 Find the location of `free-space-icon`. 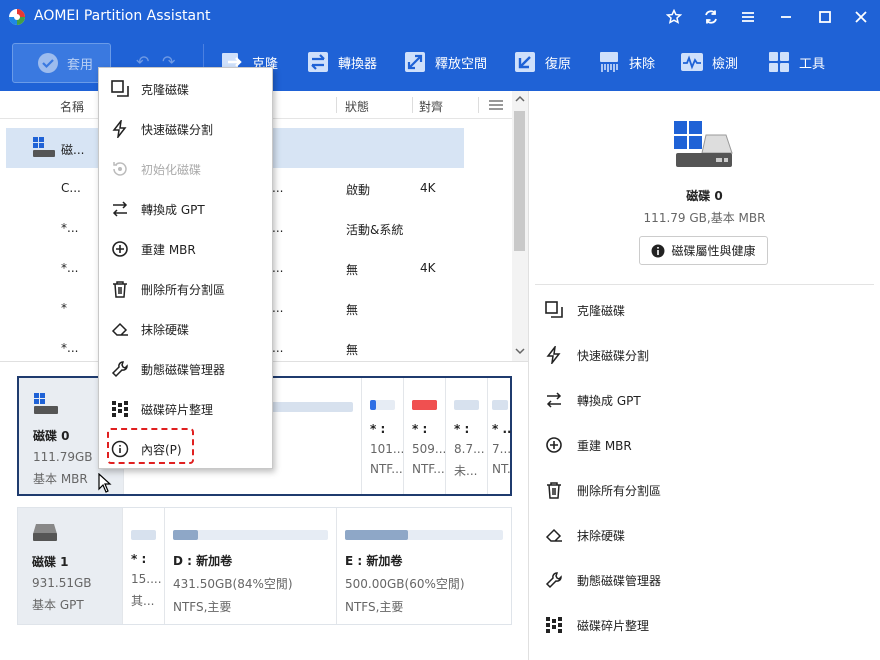

free-space-icon is located at coordinates (415, 62).